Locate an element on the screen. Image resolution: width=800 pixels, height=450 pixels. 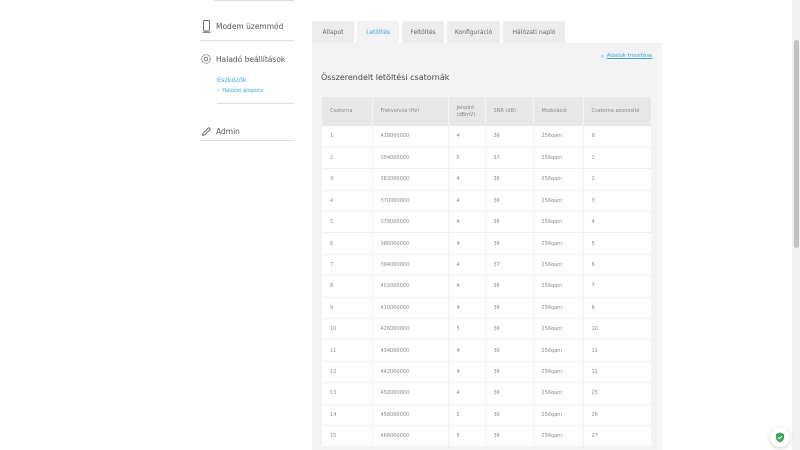
table-row: 13 450000000 4 36 256qam 25 is located at coordinates (486, 393).